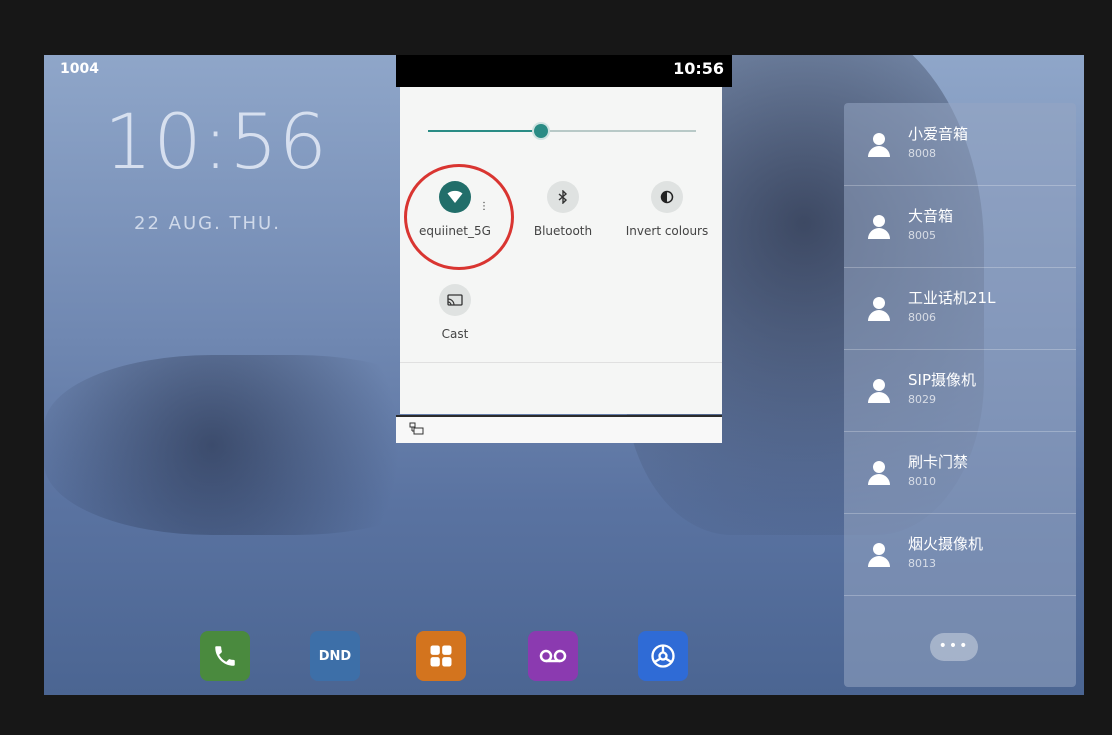 The width and height of the screenshot is (1112, 735). I want to click on panel-footer, so click(559, 429).